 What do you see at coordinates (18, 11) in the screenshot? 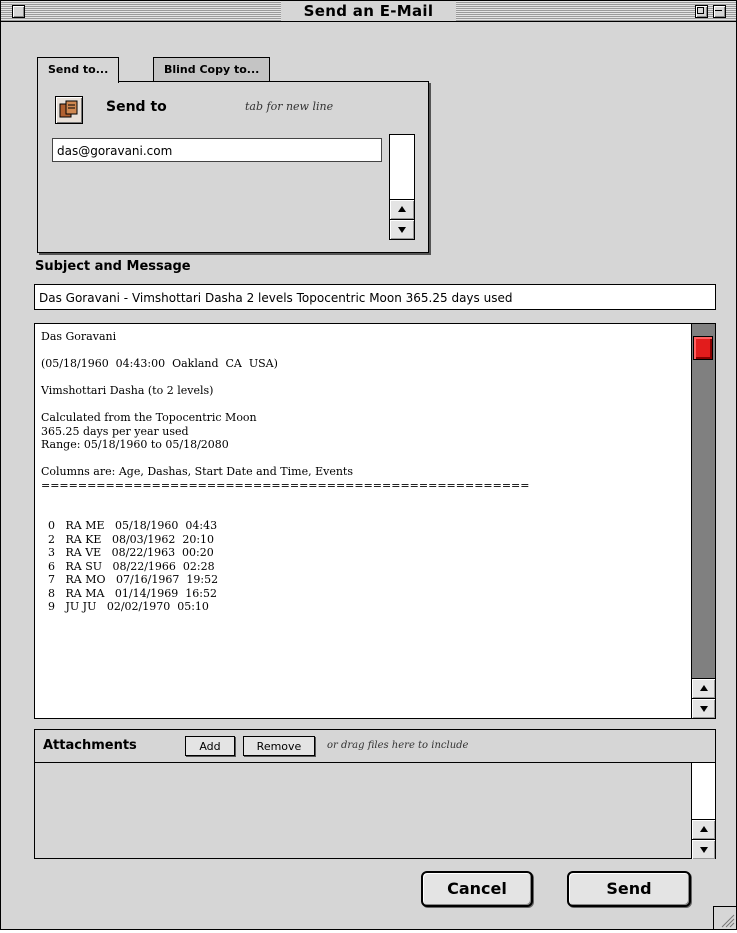
I see `close-box-icon` at bounding box center [18, 11].